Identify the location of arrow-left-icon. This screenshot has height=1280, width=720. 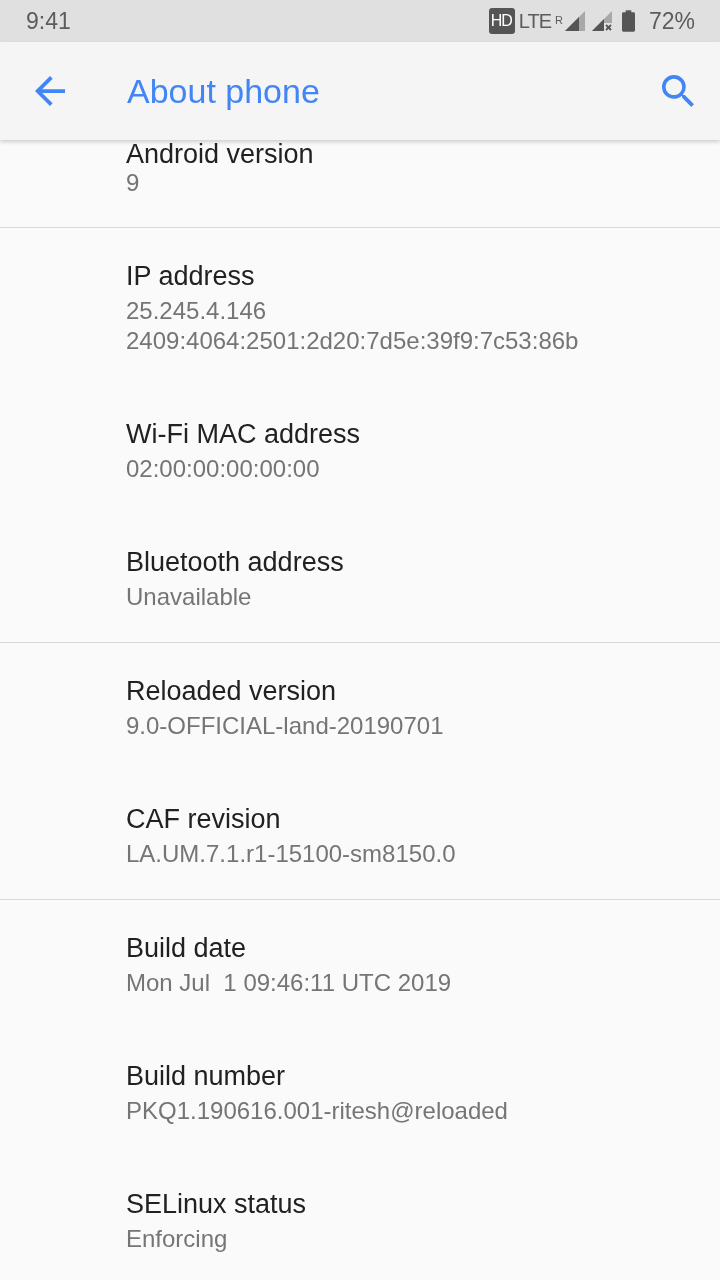
(50, 91).